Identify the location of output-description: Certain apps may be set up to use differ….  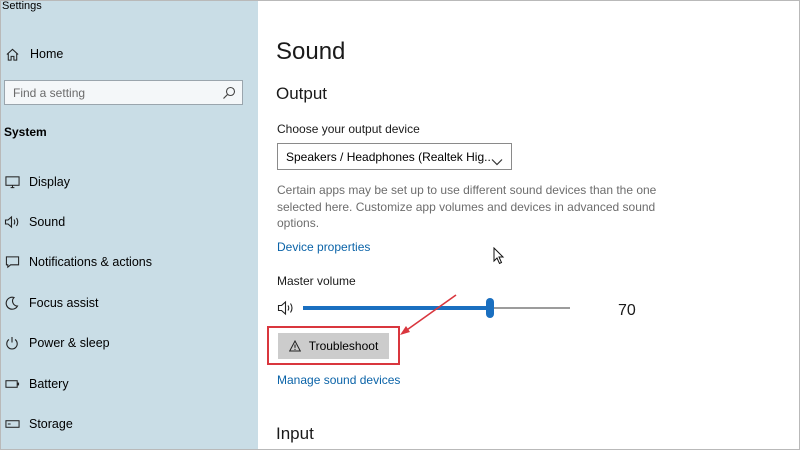
(467, 206).